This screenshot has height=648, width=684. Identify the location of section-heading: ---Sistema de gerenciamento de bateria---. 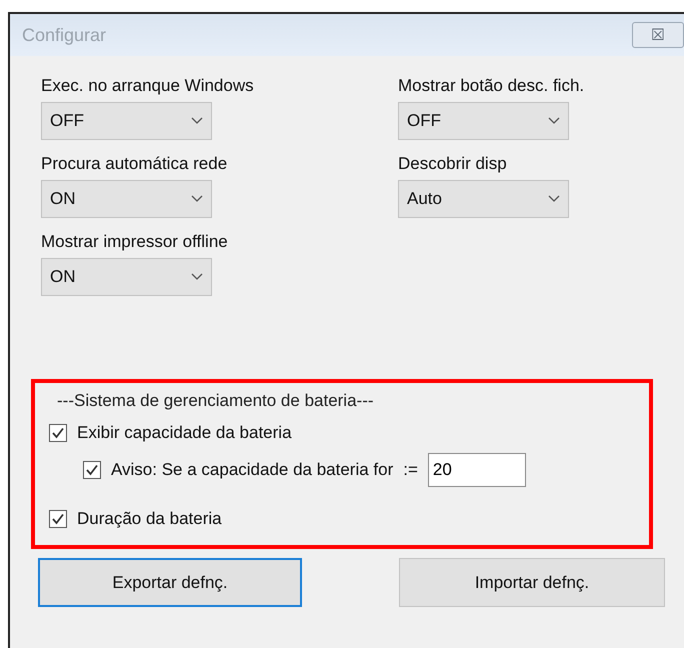
(216, 401).